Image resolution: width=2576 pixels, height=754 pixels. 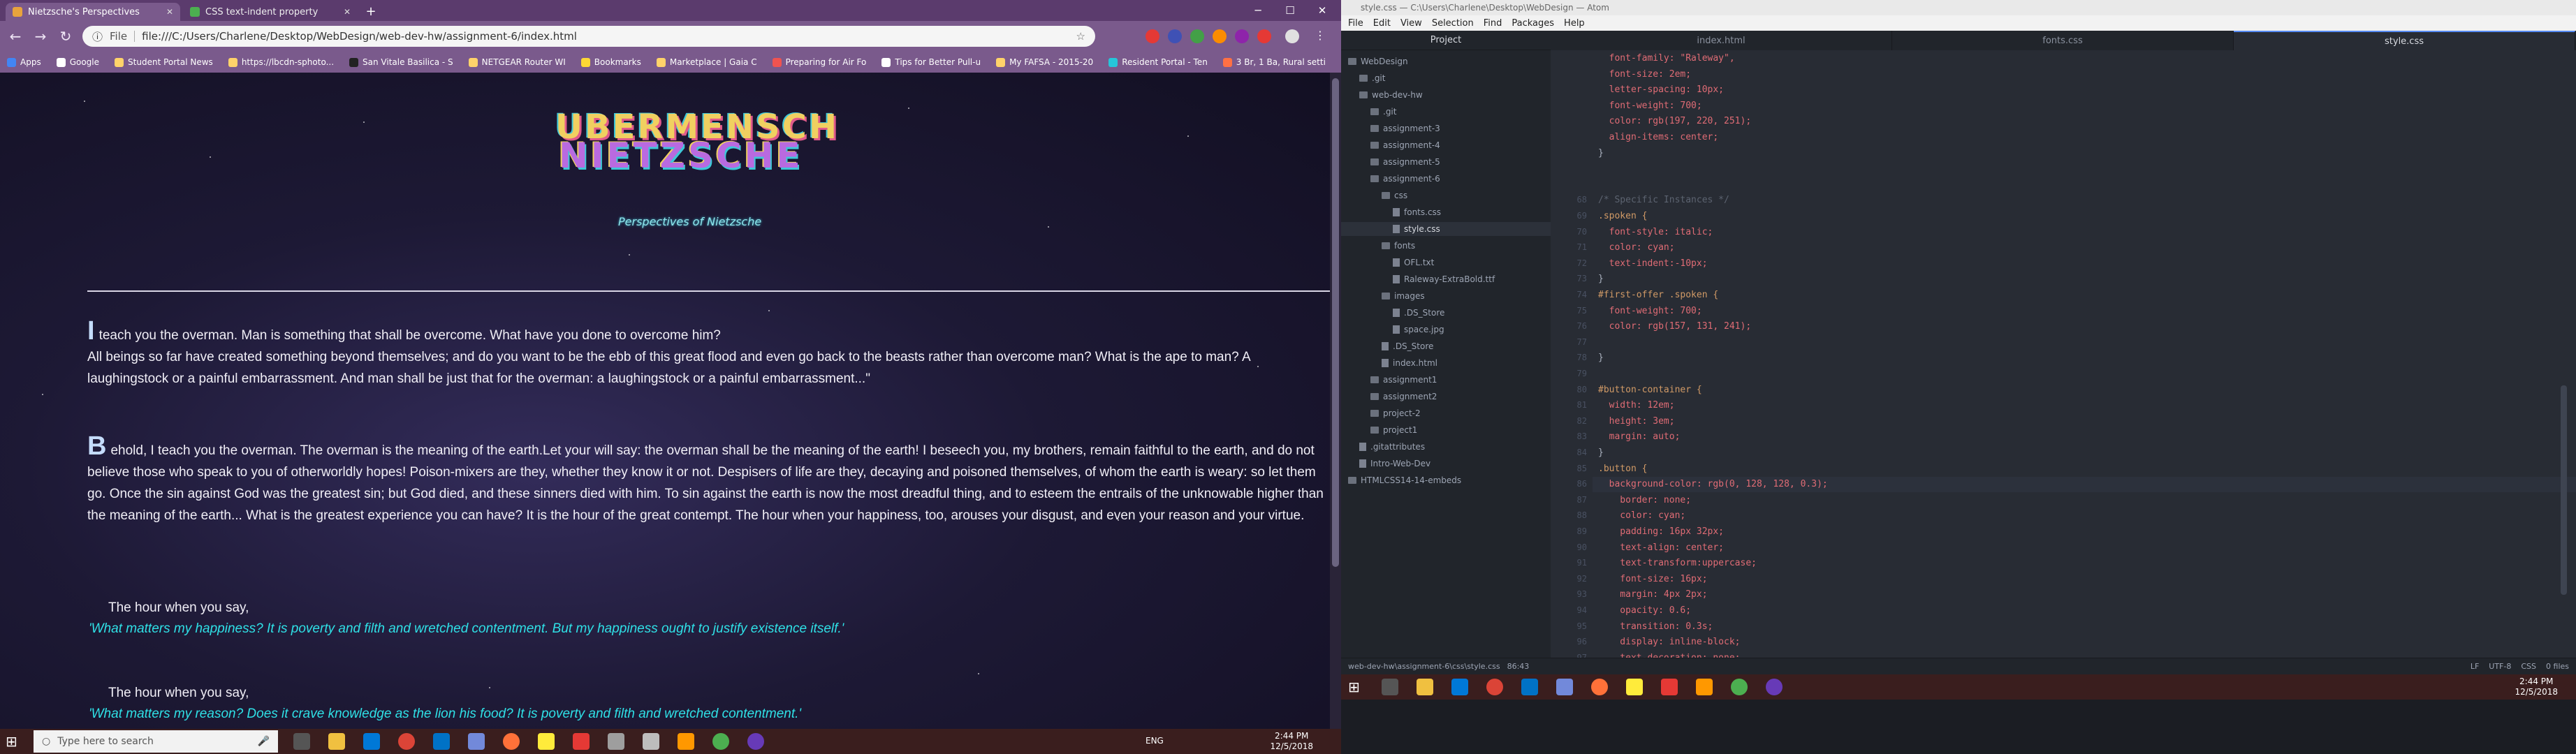 What do you see at coordinates (1044, 62) in the screenshot?
I see `bookmark-item: My FAFSA - 2015-20` at bounding box center [1044, 62].